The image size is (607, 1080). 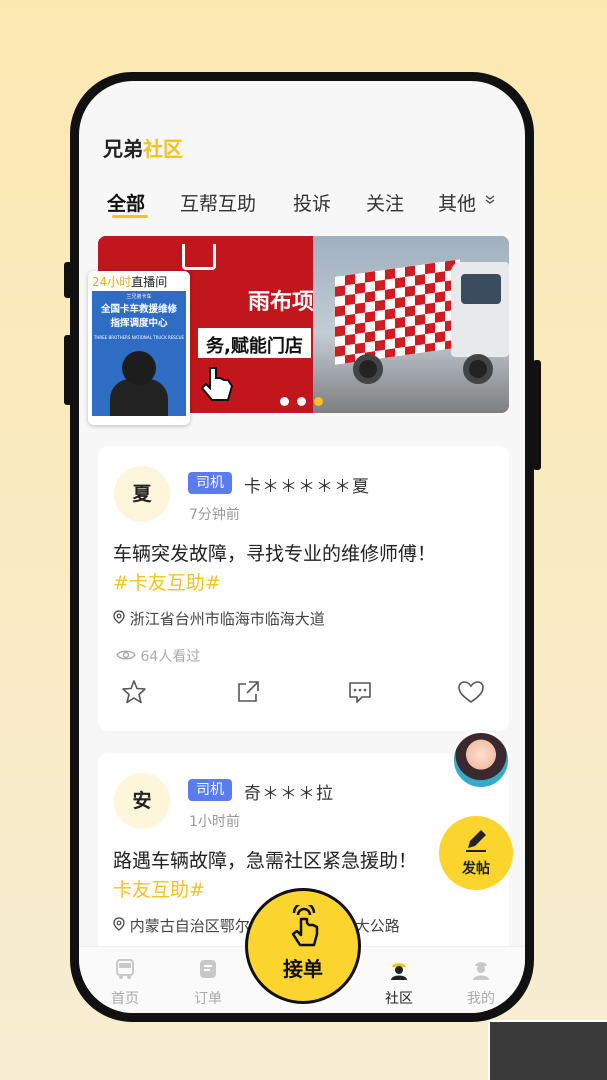 I want to click on new-post-button: 发帖, so click(x=476, y=853).